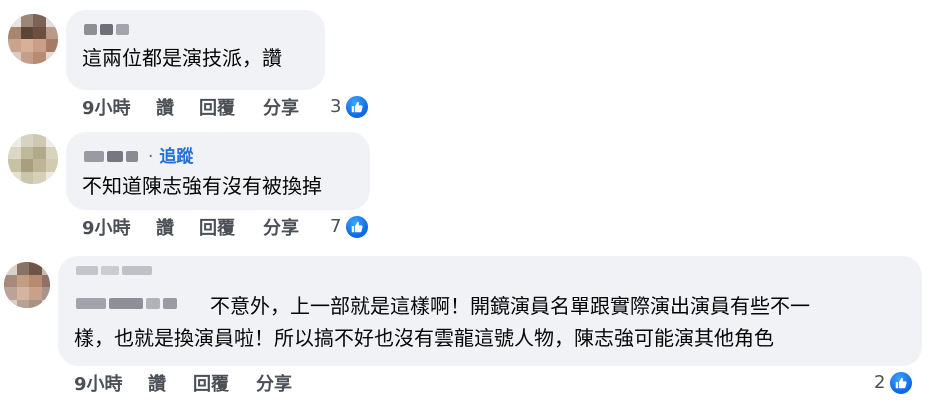 The image size is (935, 410). What do you see at coordinates (182, 58) in the screenshot?
I see `comment-text: 這兩位都是演技派，讚` at bounding box center [182, 58].